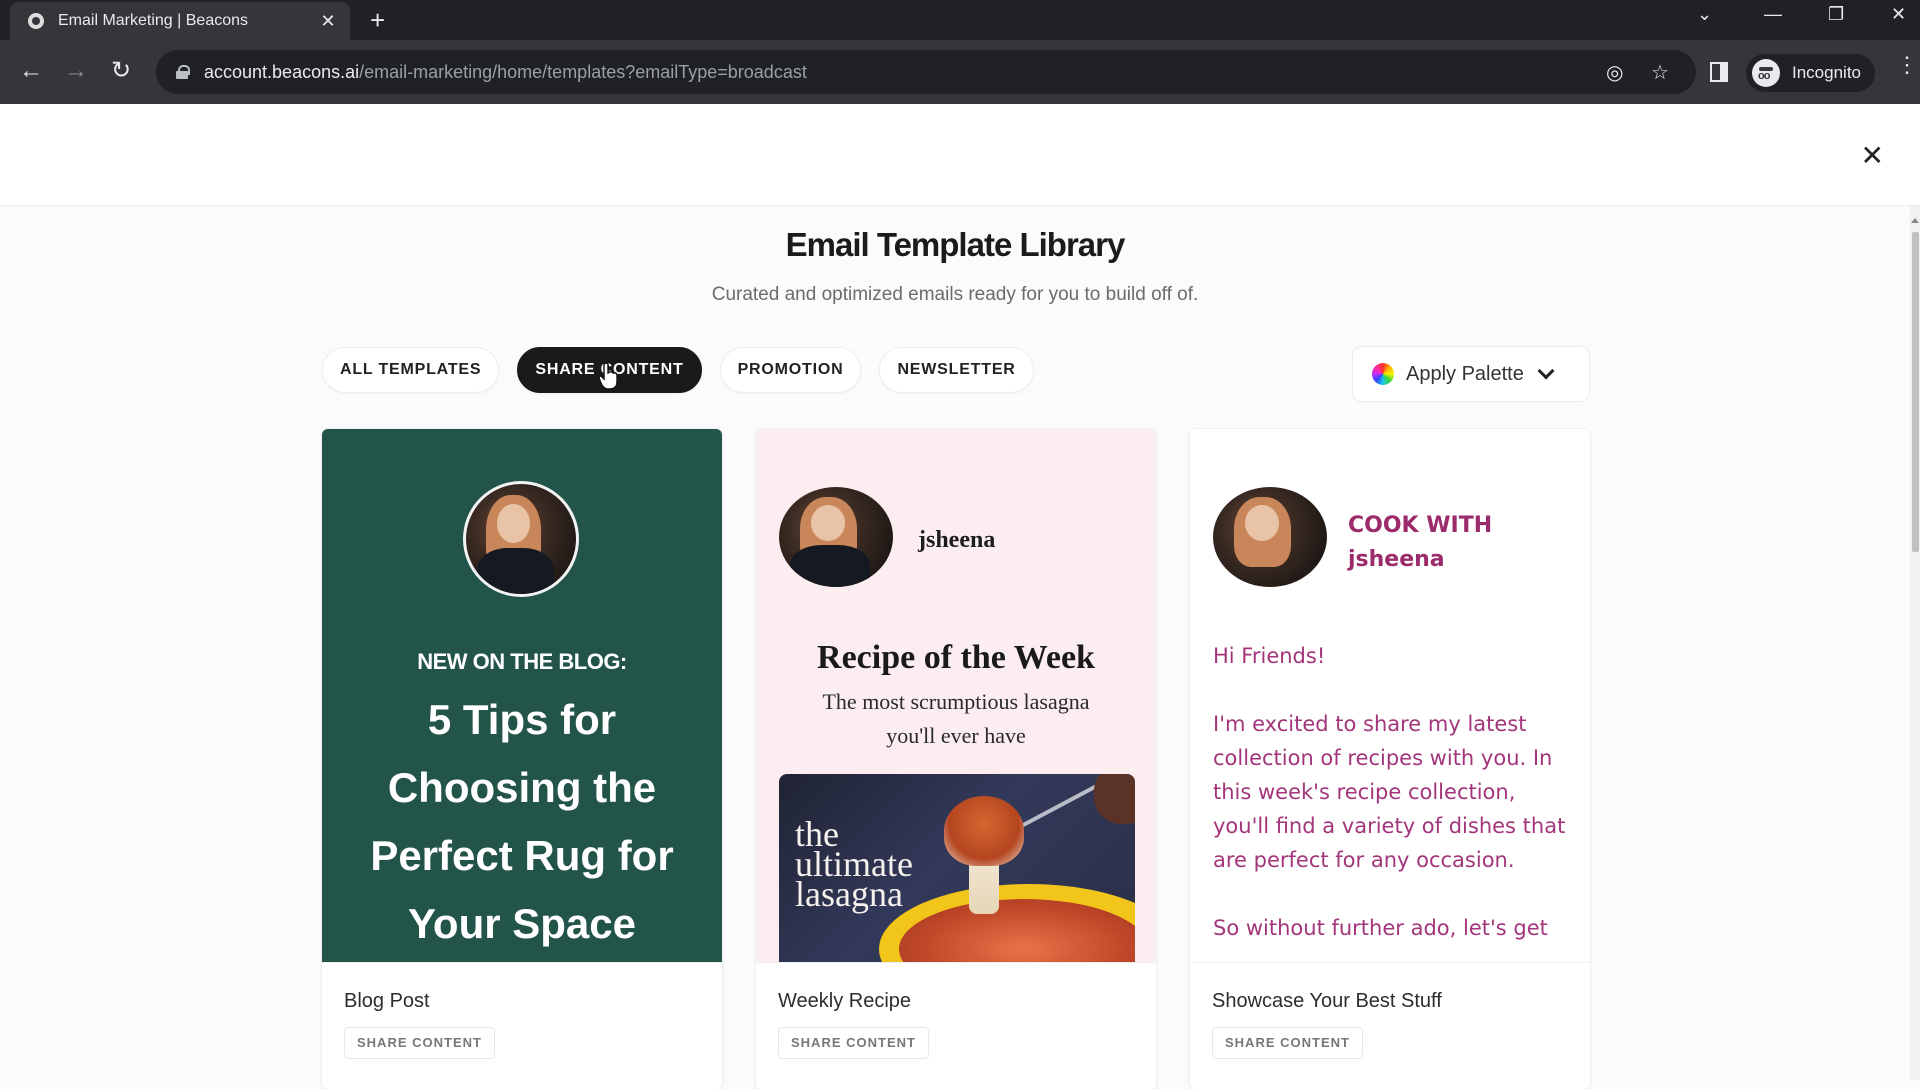  I want to click on url-host: account.beacons.ai, so click(282, 71).